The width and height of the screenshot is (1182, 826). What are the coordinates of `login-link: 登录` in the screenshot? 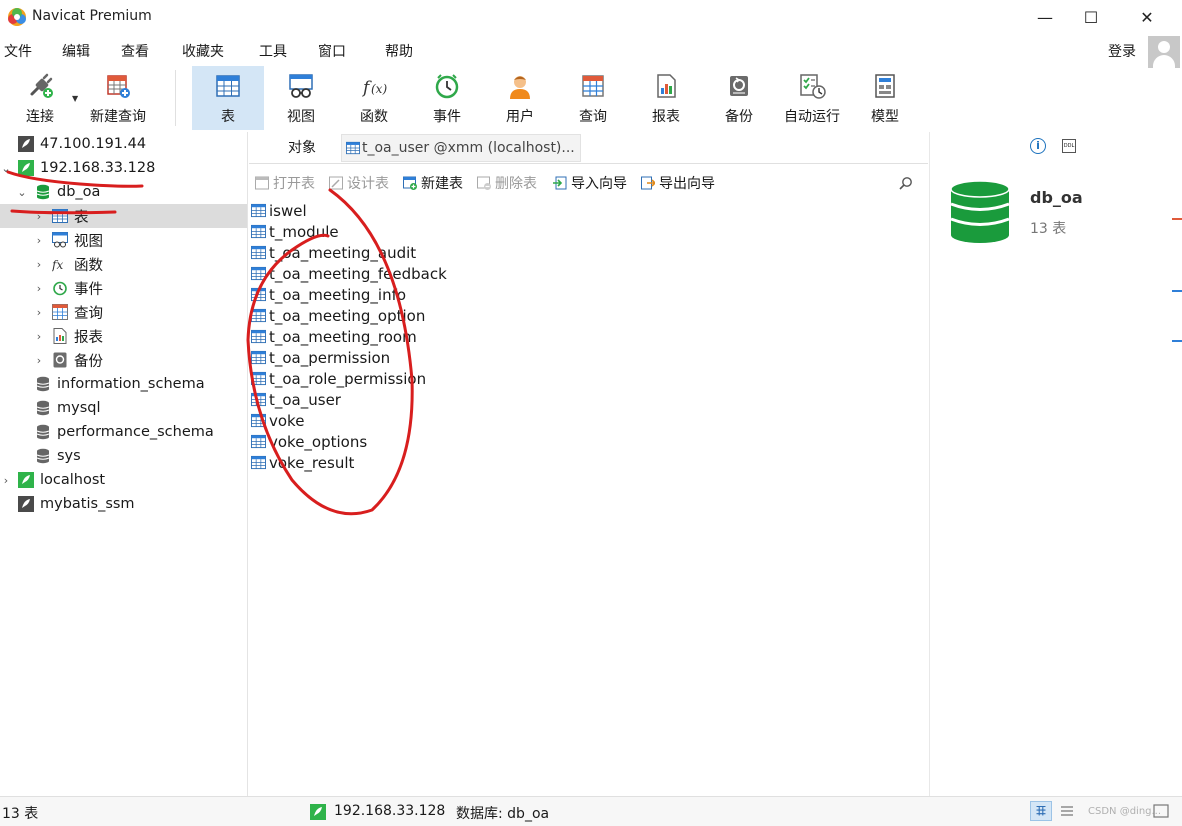 It's located at (1122, 51).